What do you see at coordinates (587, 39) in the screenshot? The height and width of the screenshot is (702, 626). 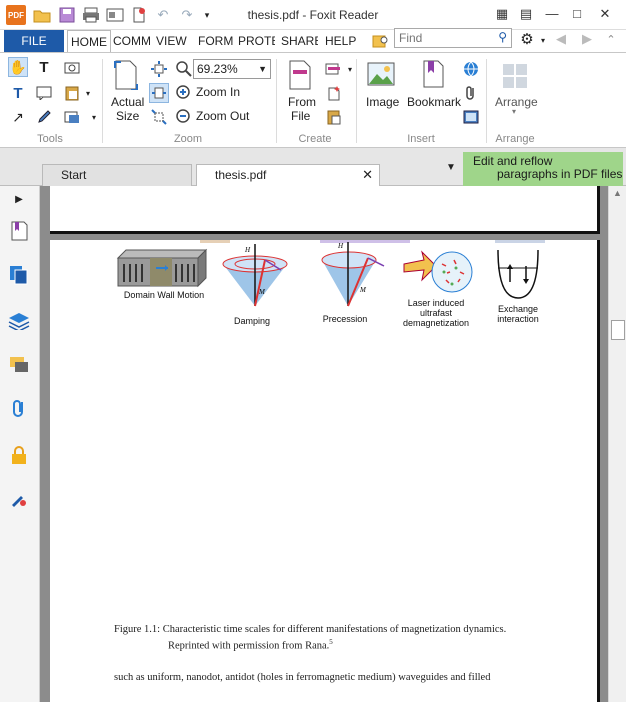 I see `next-view-icon: ▶` at bounding box center [587, 39].